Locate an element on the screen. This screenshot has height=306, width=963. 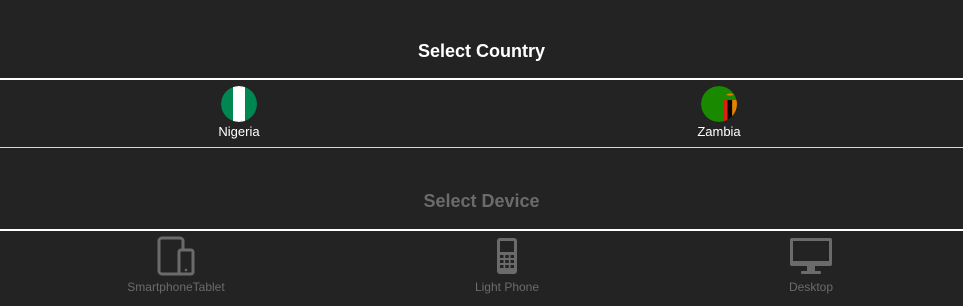
feature-phone-icon is located at coordinates (507, 256).